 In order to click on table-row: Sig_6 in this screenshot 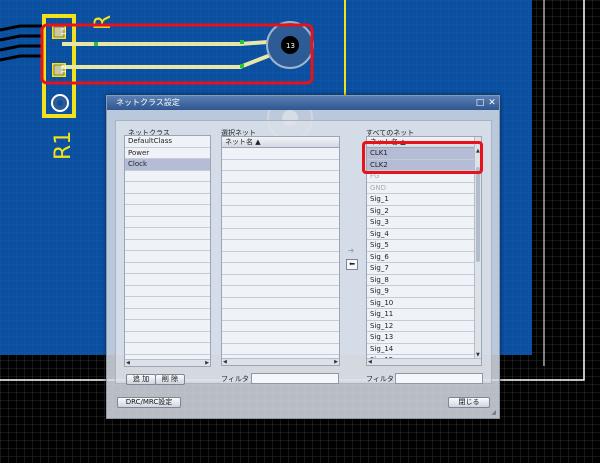, I will do `click(424, 257)`.